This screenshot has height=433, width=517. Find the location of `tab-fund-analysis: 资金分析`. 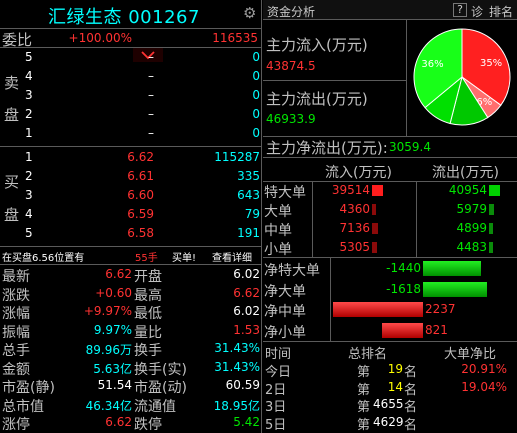

tab-fund-analysis: 资金分析 is located at coordinates (291, 11).